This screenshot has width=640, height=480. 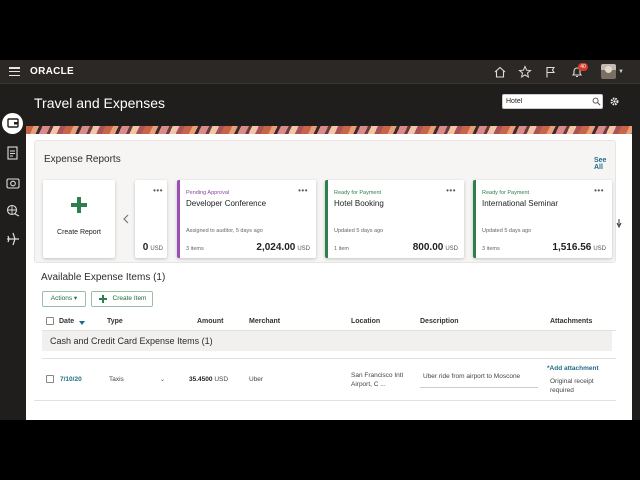 What do you see at coordinates (66, 321) in the screenshot?
I see `column-header-date: Date` at bounding box center [66, 321].